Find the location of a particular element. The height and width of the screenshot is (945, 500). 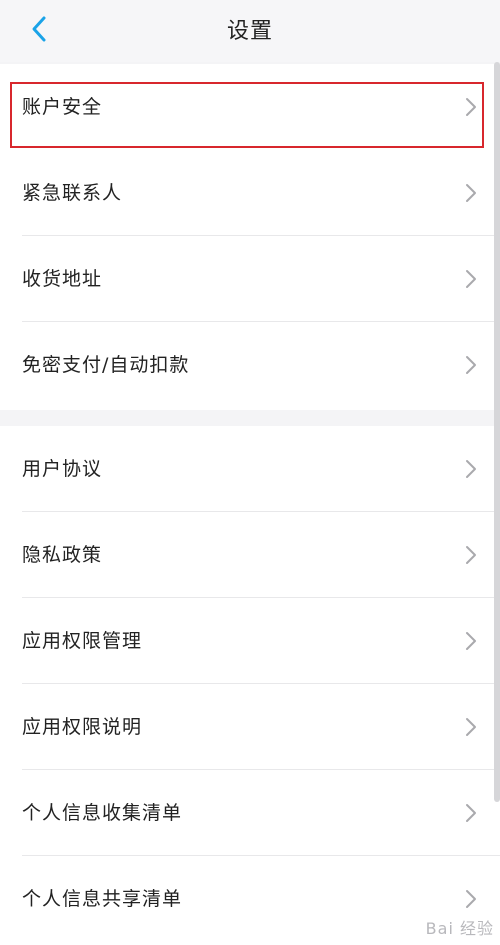

page-title: 设置 is located at coordinates (249, 31).